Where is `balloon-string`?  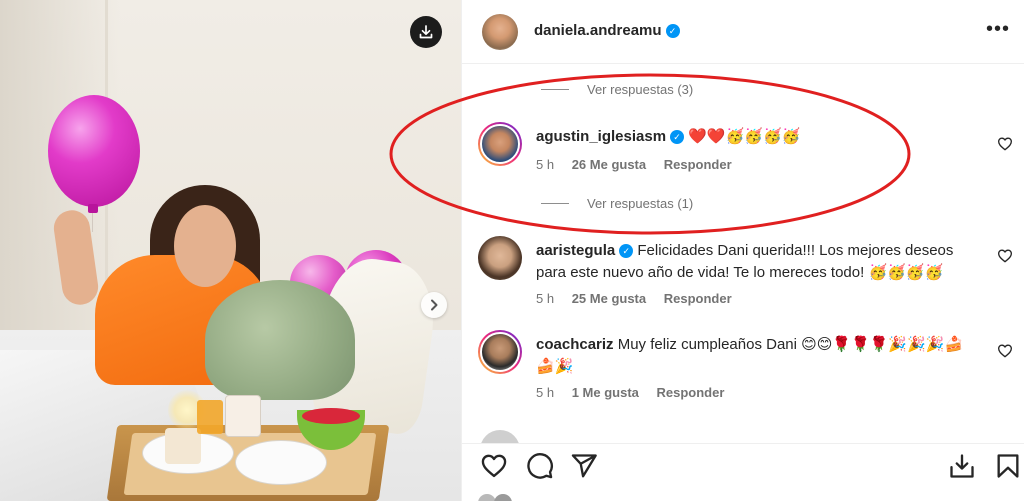 balloon-string is located at coordinates (92, 222).